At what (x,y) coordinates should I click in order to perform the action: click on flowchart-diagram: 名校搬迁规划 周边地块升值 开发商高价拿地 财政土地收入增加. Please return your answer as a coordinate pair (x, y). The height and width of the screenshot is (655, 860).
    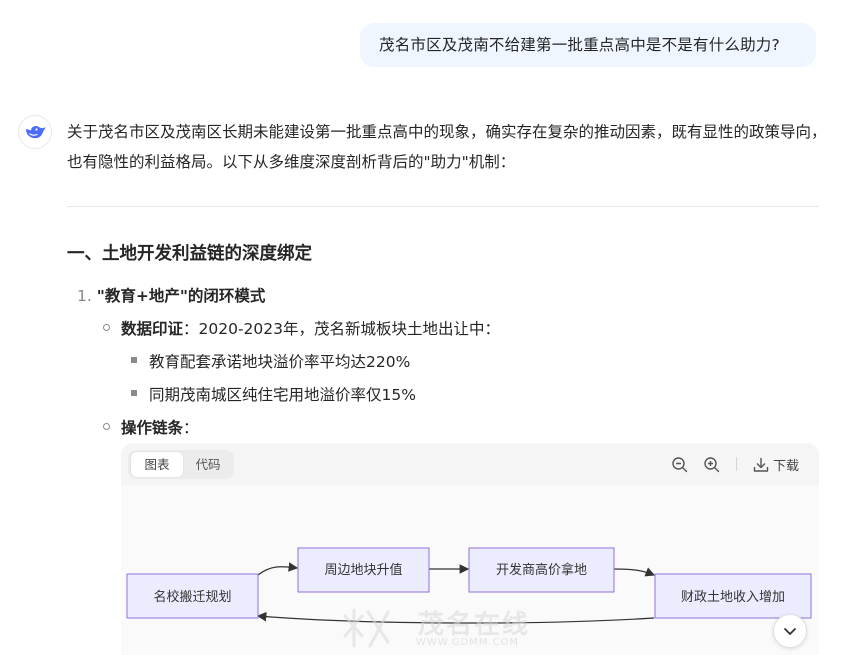
    Looking at the image, I should click on (469, 585).